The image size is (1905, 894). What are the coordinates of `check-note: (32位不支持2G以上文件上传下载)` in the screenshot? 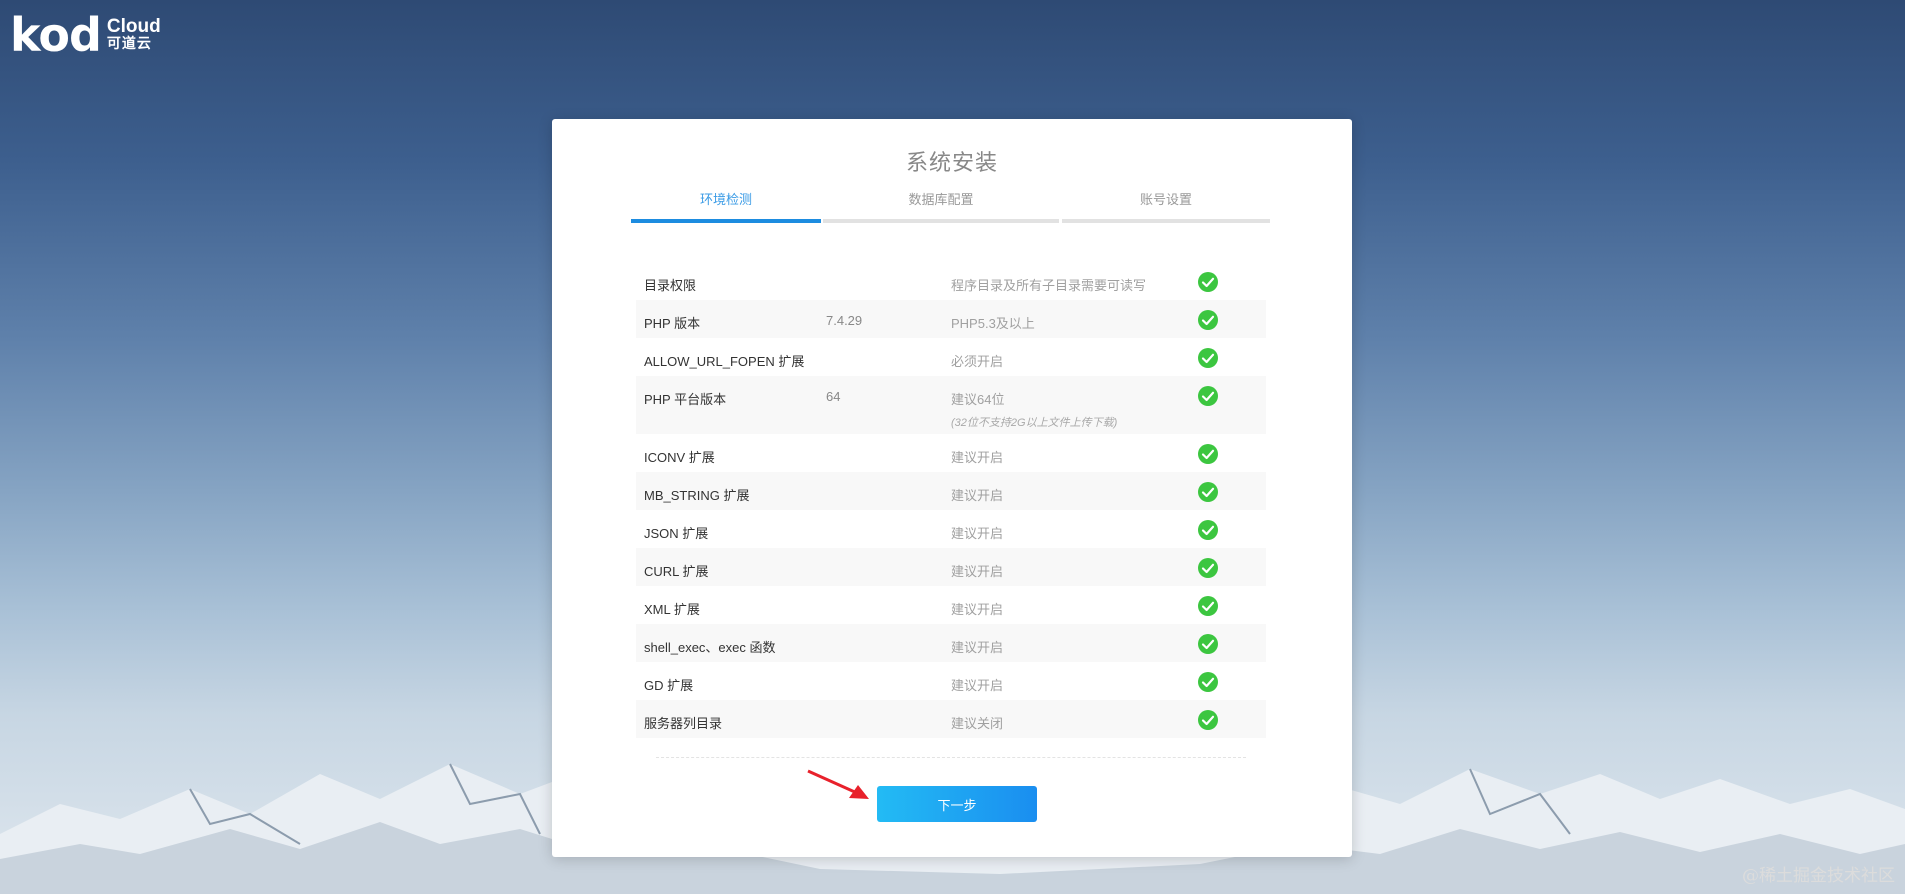 It's located at (1034, 423).